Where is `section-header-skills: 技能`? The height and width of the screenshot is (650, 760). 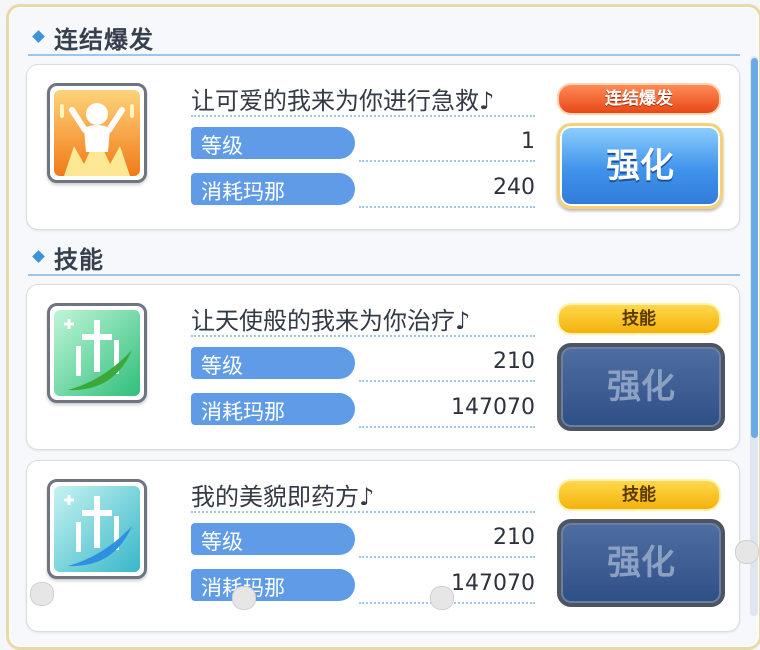
section-header-skills: 技能 is located at coordinates (384, 260).